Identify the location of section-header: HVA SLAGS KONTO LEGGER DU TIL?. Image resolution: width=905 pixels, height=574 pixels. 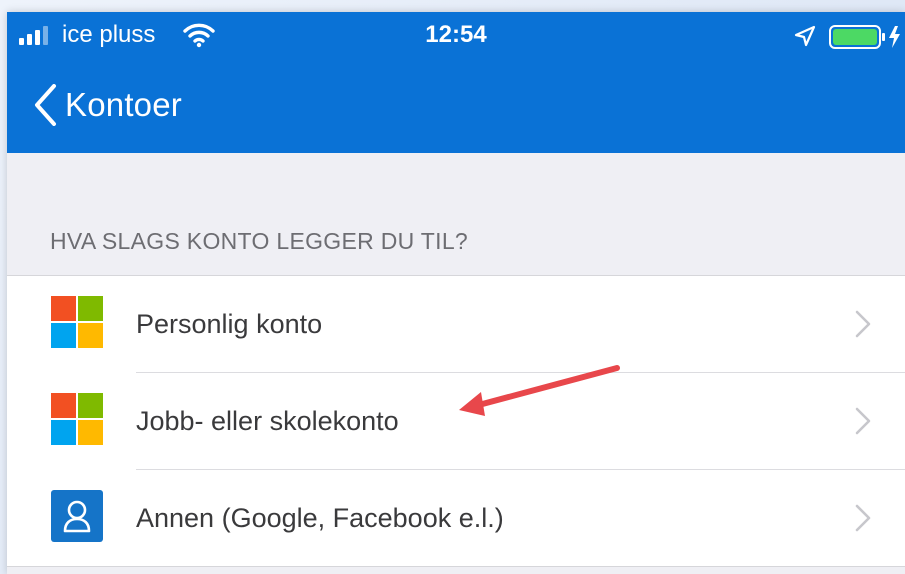
(259, 241).